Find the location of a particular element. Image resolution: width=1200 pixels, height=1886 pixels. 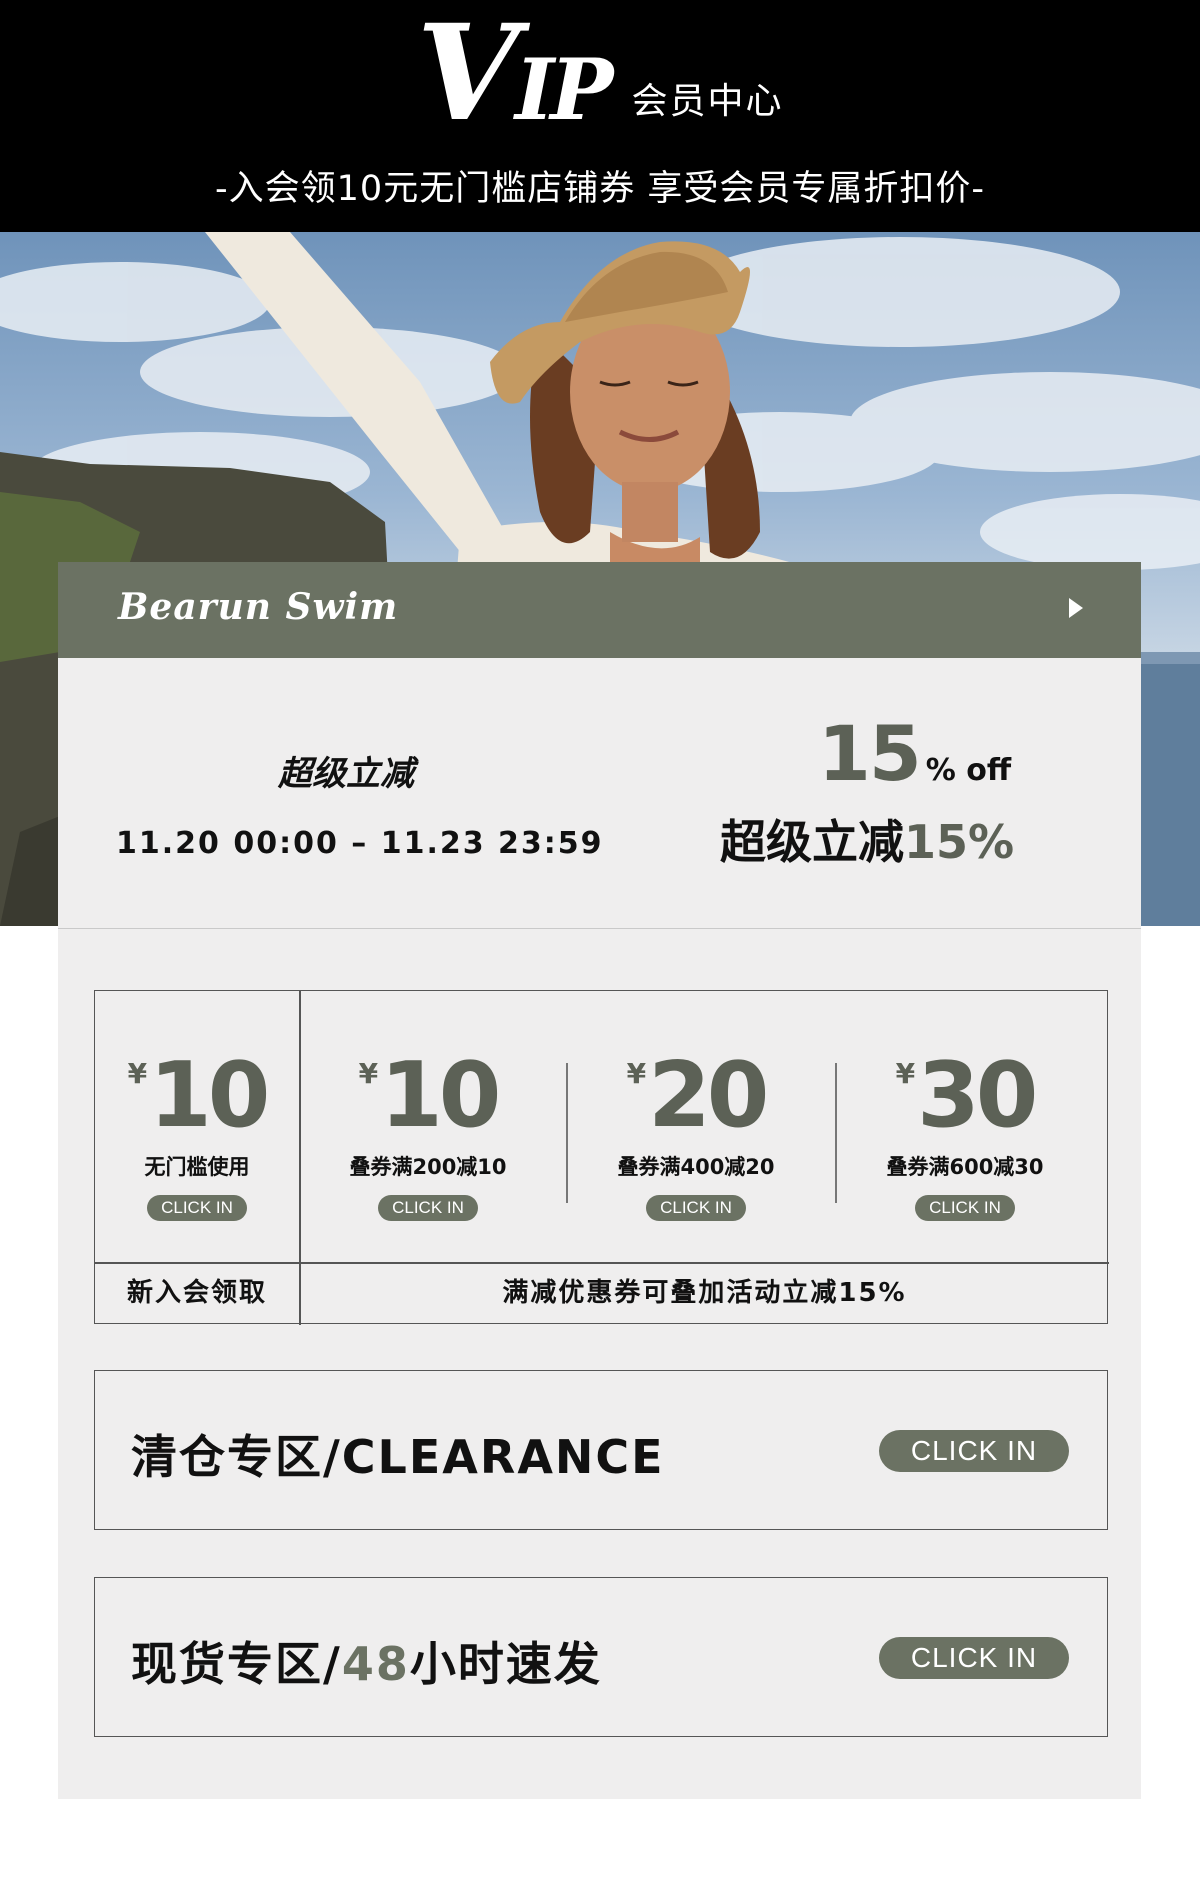

coupon-amount: ¥ 20 is located at coordinates (696, 1096).